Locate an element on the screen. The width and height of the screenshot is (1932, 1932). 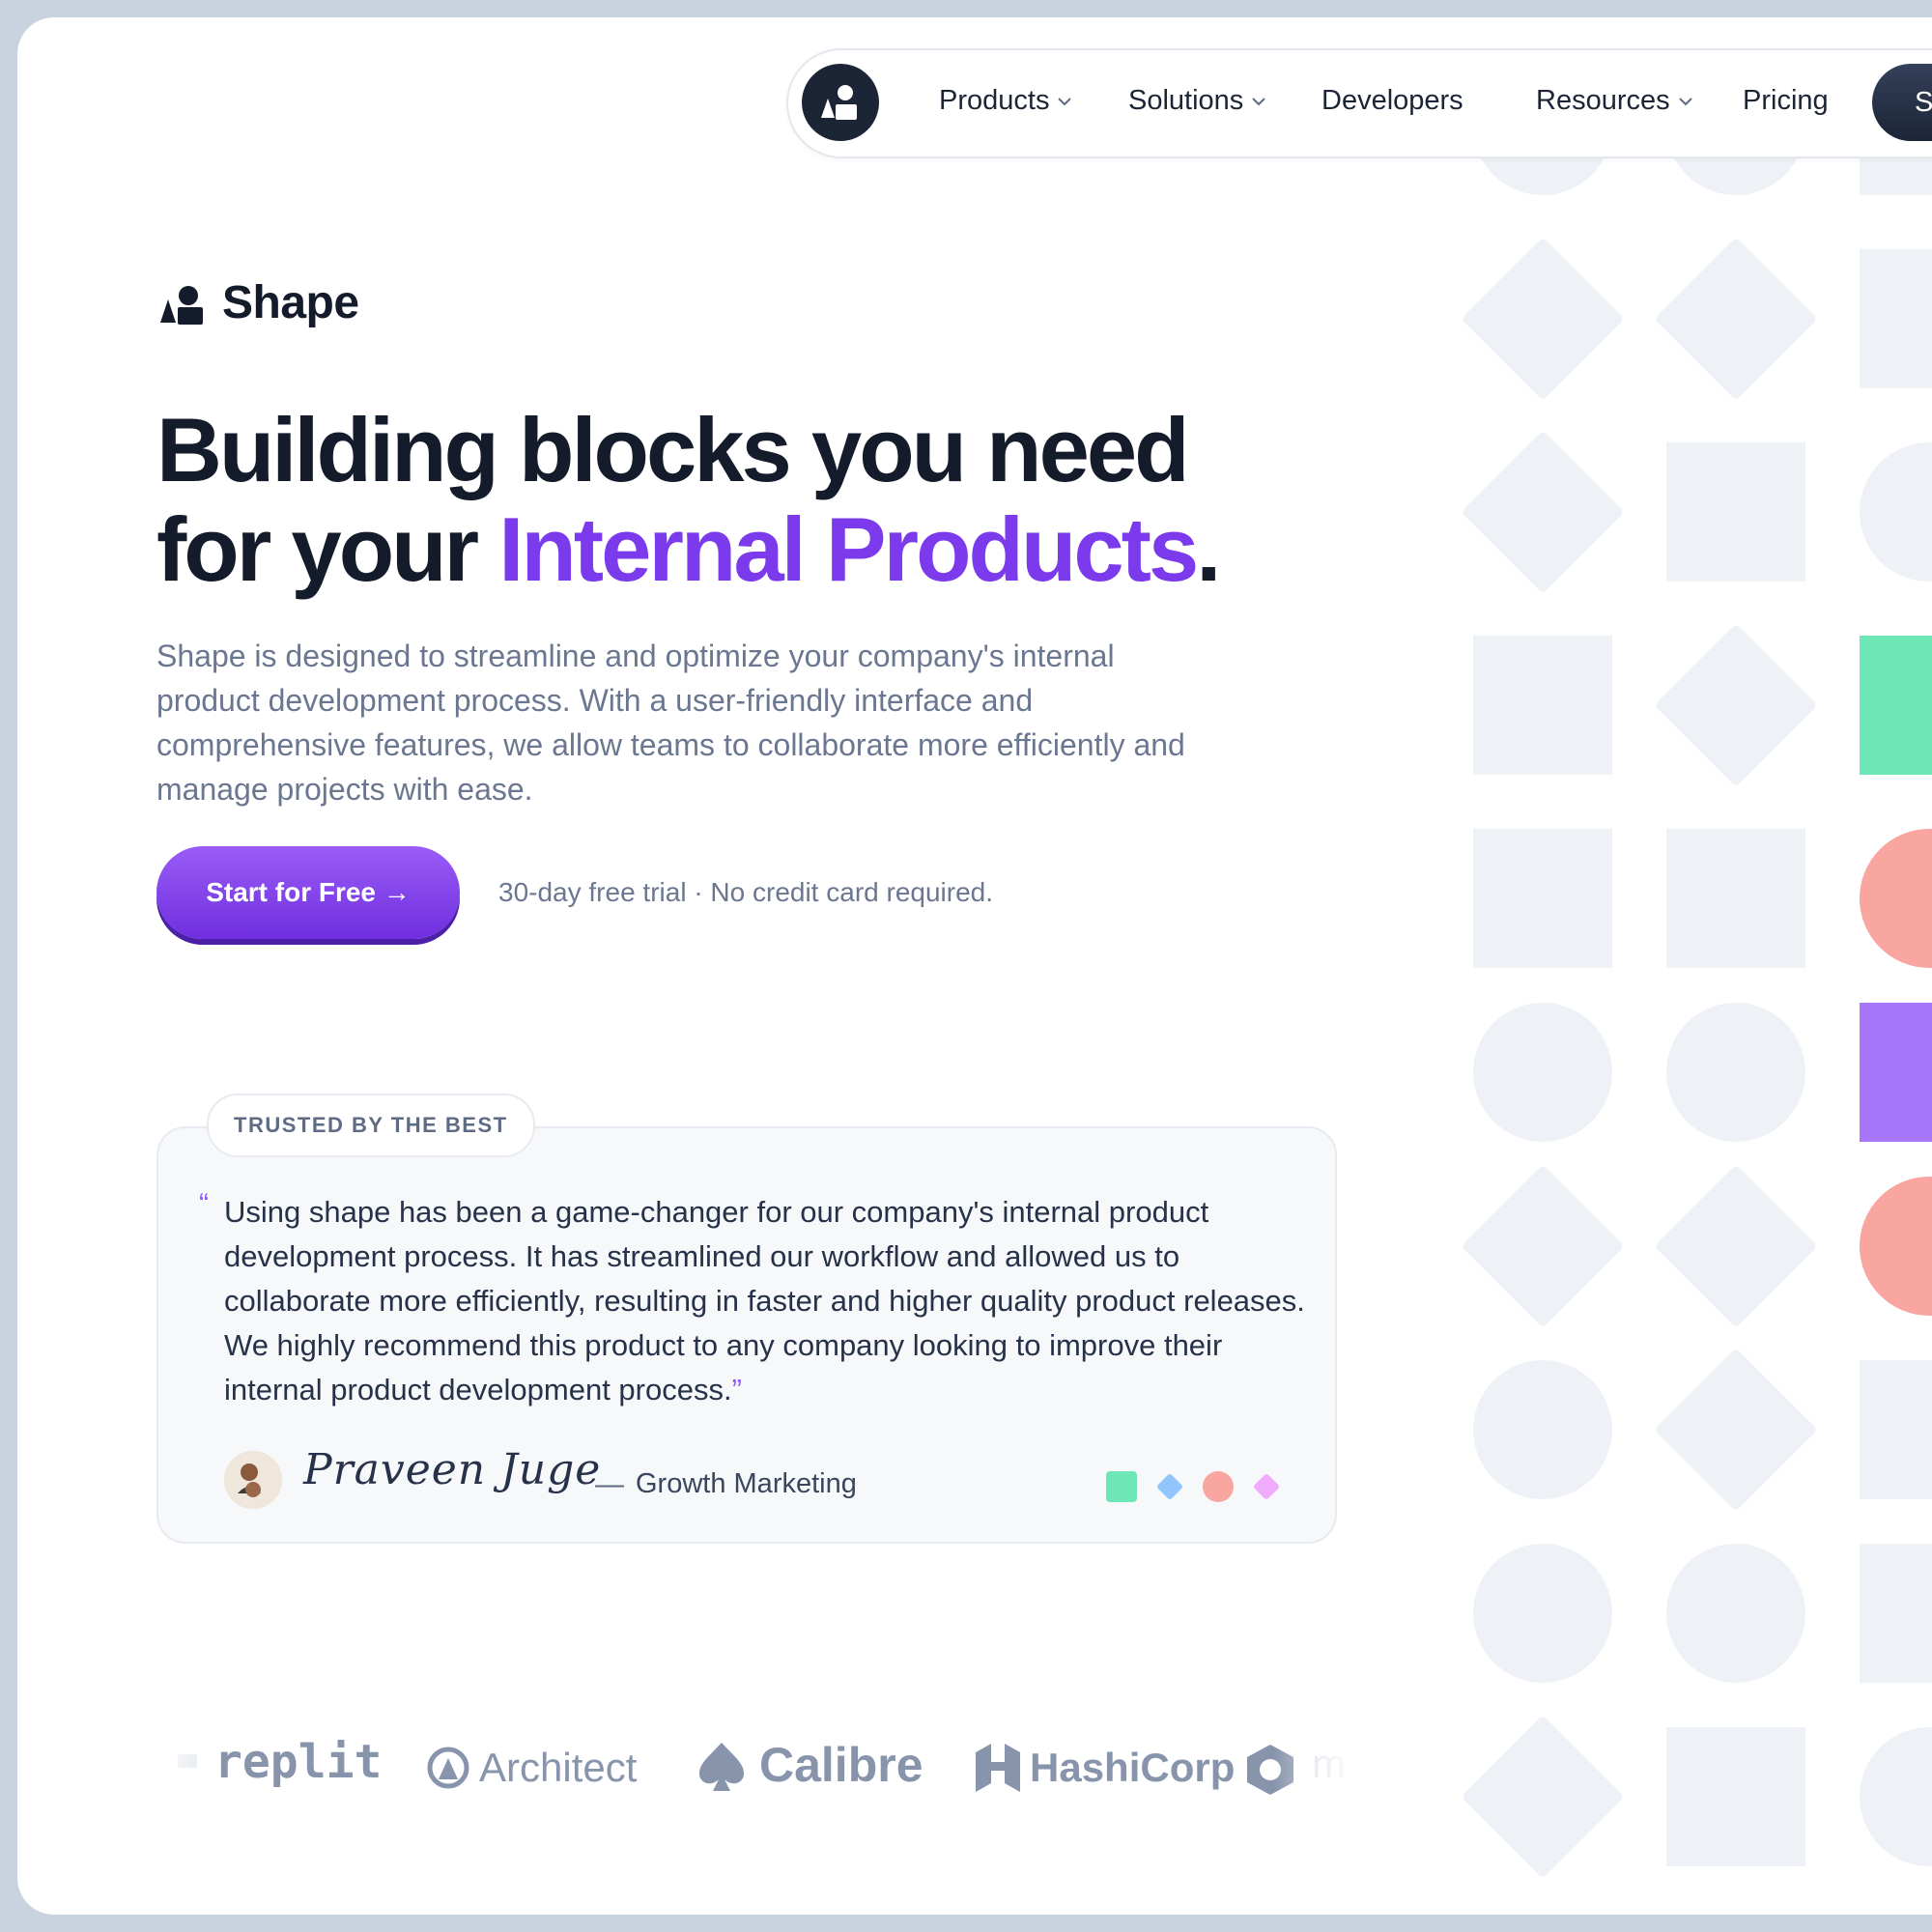
nav-item-pricing: Pricing is located at coordinates (1786, 101).